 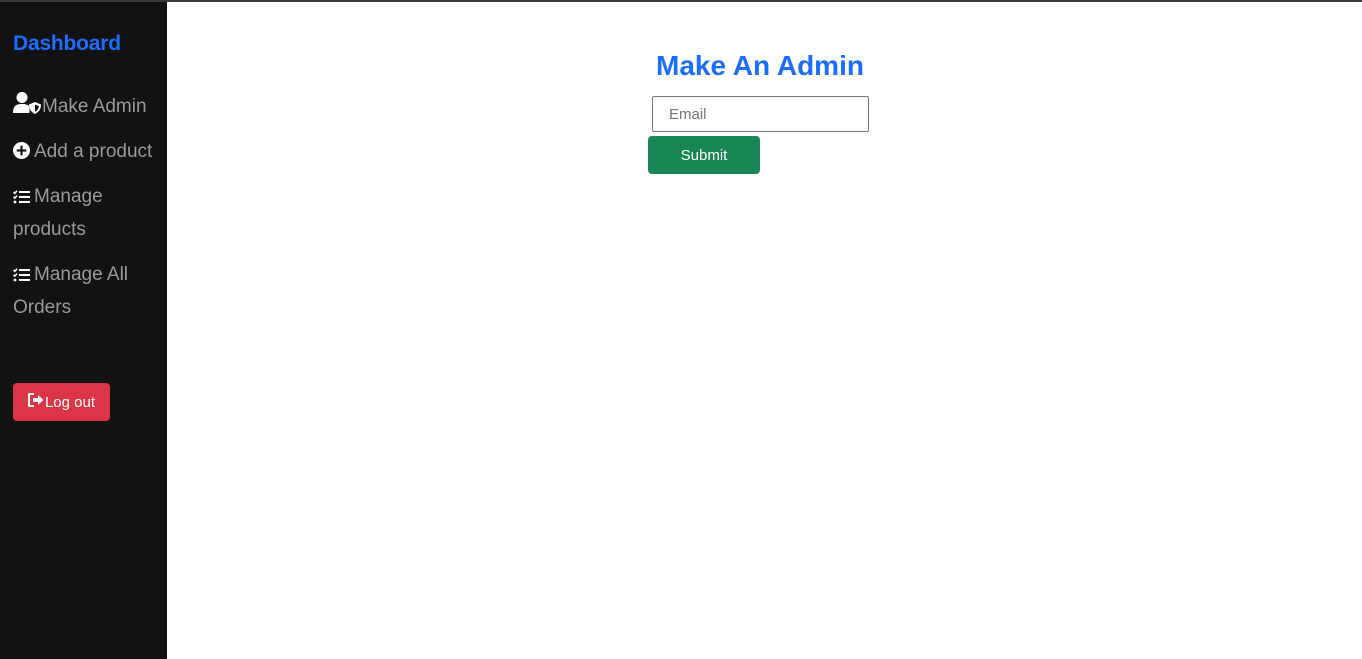 What do you see at coordinates (87, 291) in the screenshot?
I see `sidebar-item-manage-all-orders: Manage All Orders` at bounding box center [87, 291].